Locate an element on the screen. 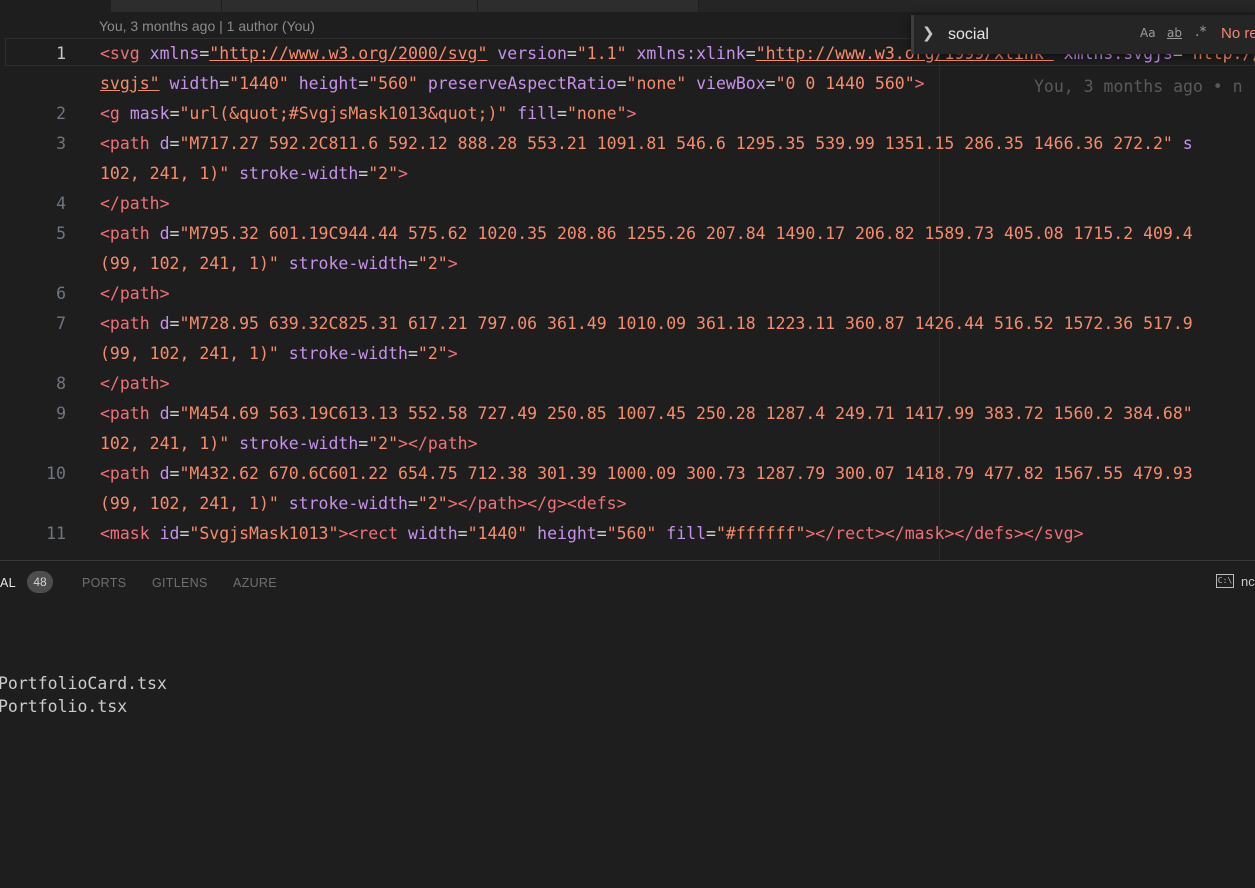 The image size is (1255, 888). code-line-8: </path> is located at coordinates (135, 384).